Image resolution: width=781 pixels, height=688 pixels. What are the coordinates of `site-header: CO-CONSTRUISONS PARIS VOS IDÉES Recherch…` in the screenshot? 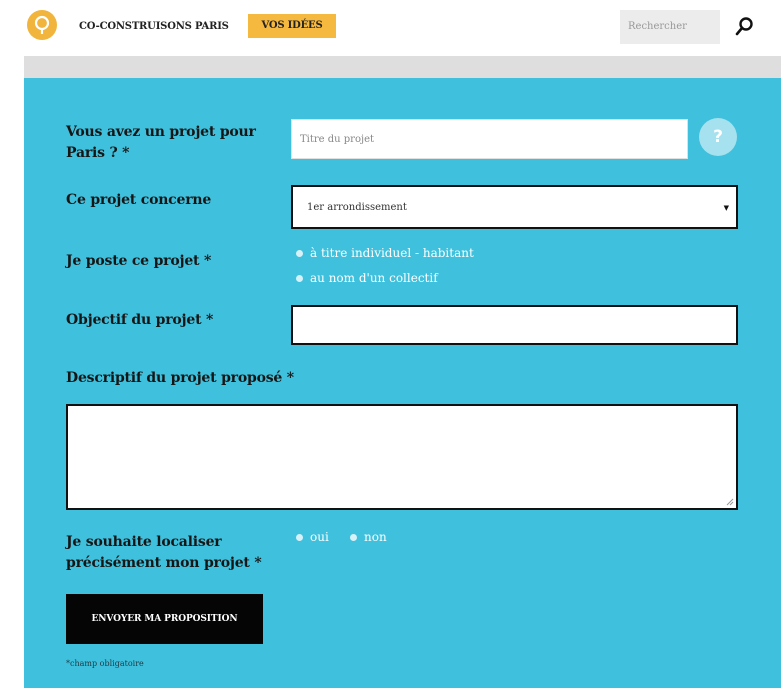 It's located at (390, 28).